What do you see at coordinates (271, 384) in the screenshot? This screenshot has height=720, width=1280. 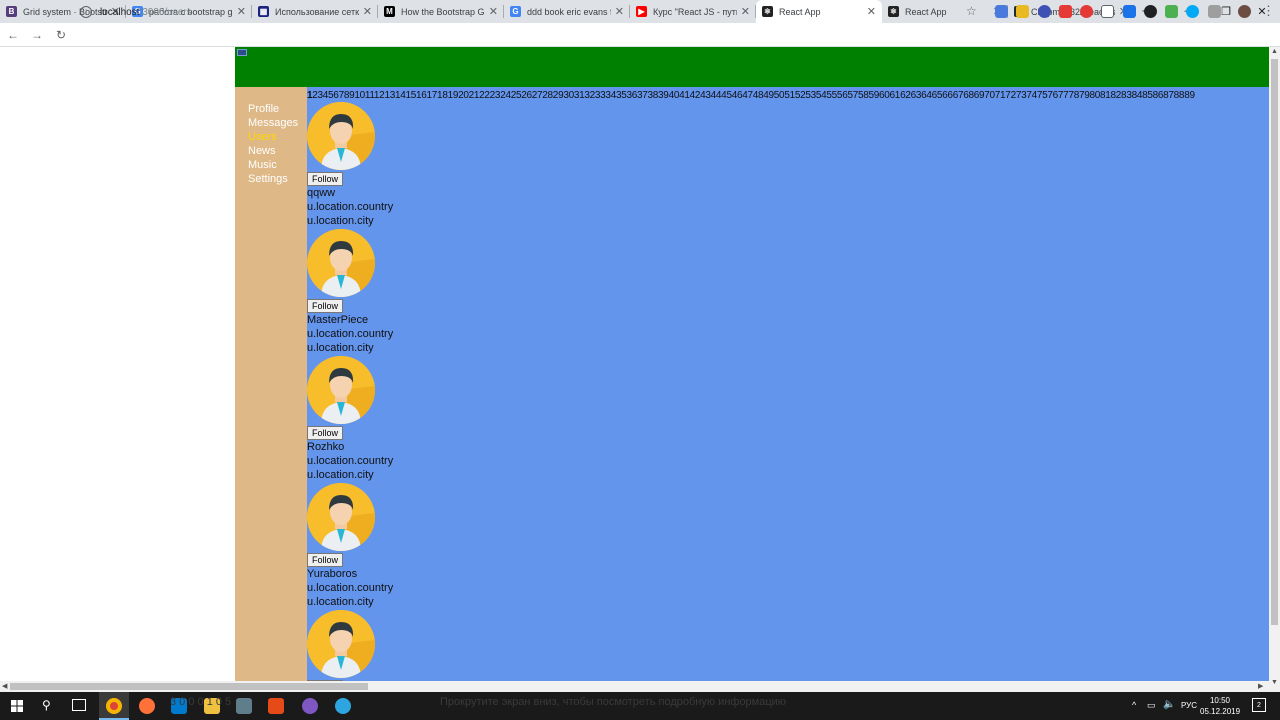 I see `sidebar-nav: Profile Messages Users News Music Settings` at bounding box center [271, 384].